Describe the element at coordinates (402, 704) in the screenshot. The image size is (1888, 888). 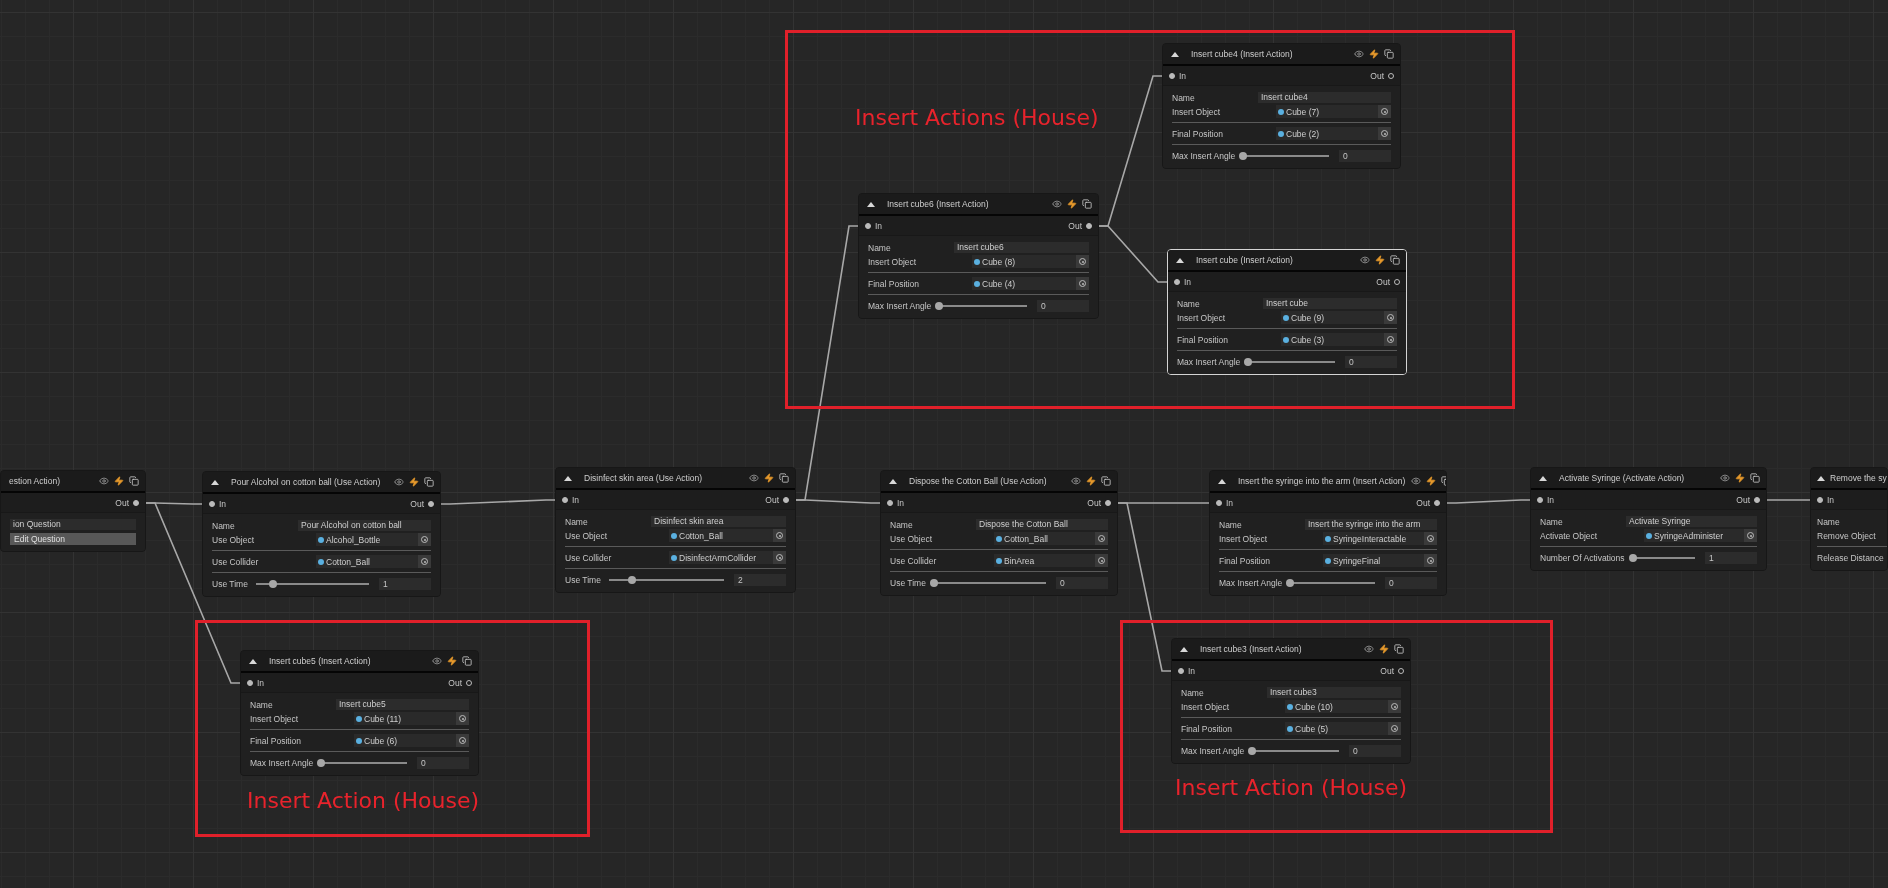
I see `text-field: Insert cube5` at that location.